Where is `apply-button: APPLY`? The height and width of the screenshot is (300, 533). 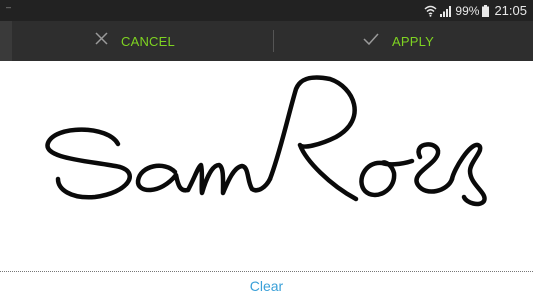
apply-button: APPLY is located at coordinates (398, 41).